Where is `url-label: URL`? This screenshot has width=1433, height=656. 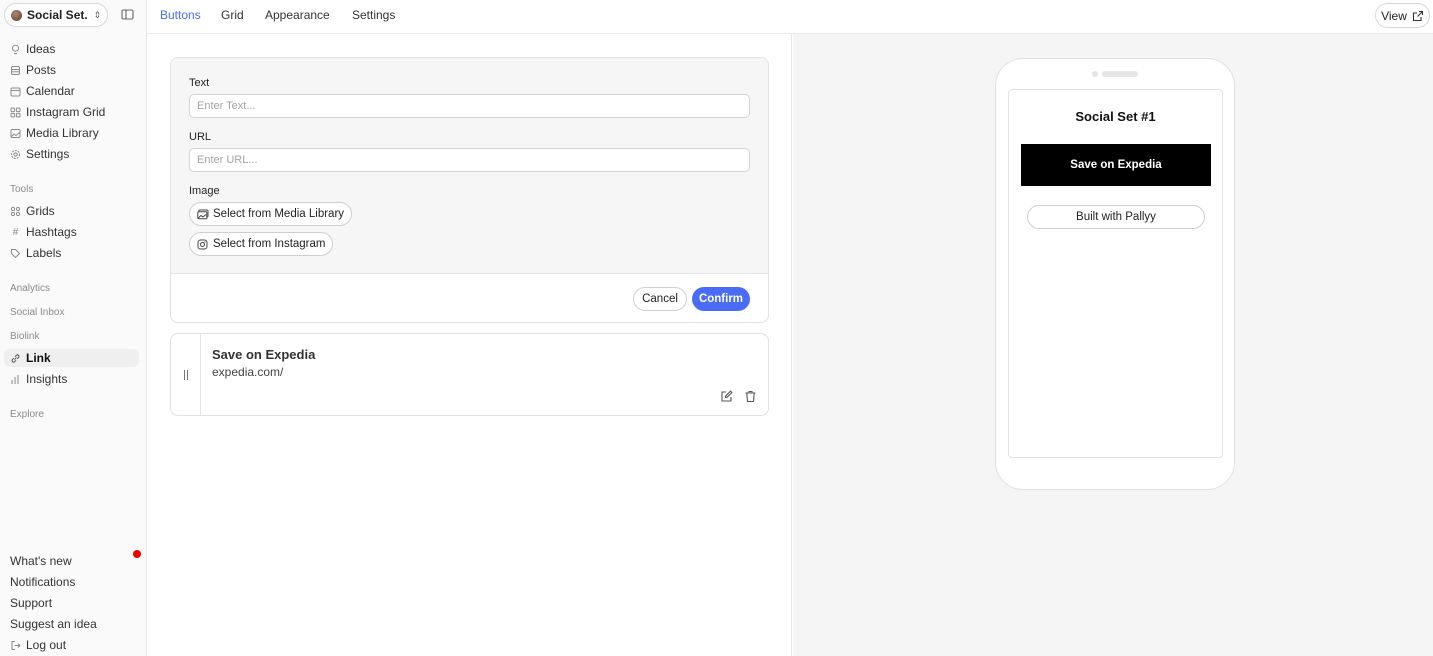 url-label: URL is located at coordinates (200, 137).